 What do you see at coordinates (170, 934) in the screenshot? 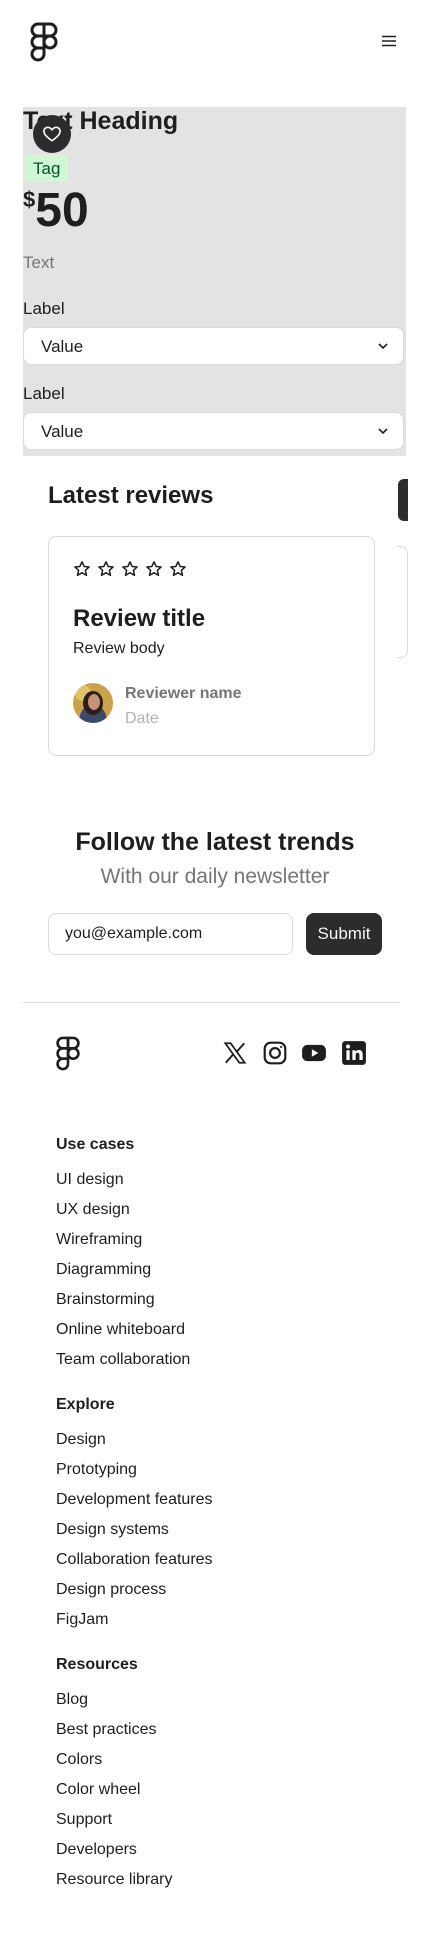
I see `email-field` at bounding box center [170, 934].